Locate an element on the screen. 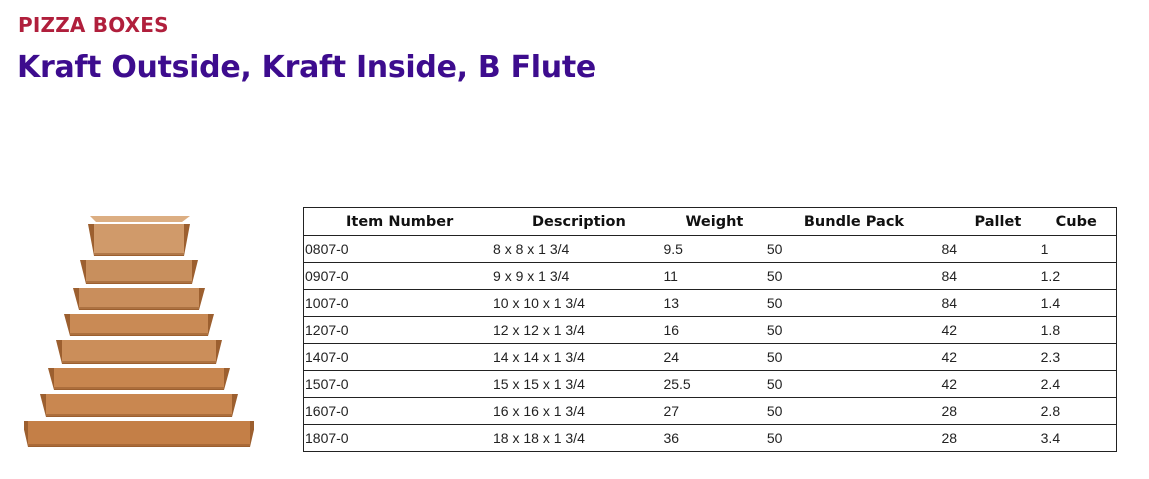  cell-item-number: 1407-0 is located at coordinates (398, 357).